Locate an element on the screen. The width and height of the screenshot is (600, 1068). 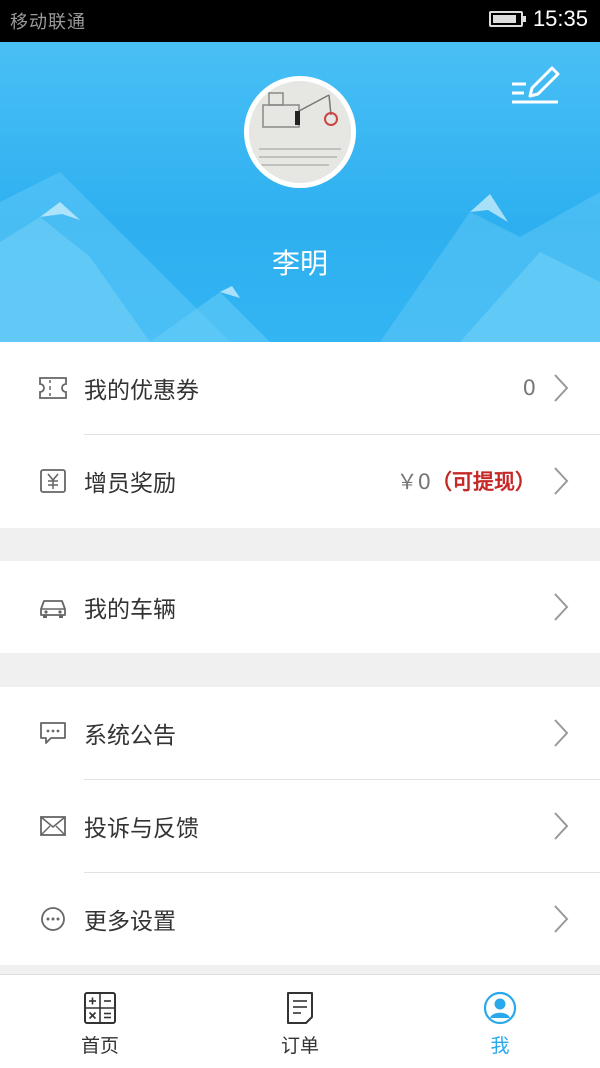
envelope-icon is located at coordinates (53, 826).